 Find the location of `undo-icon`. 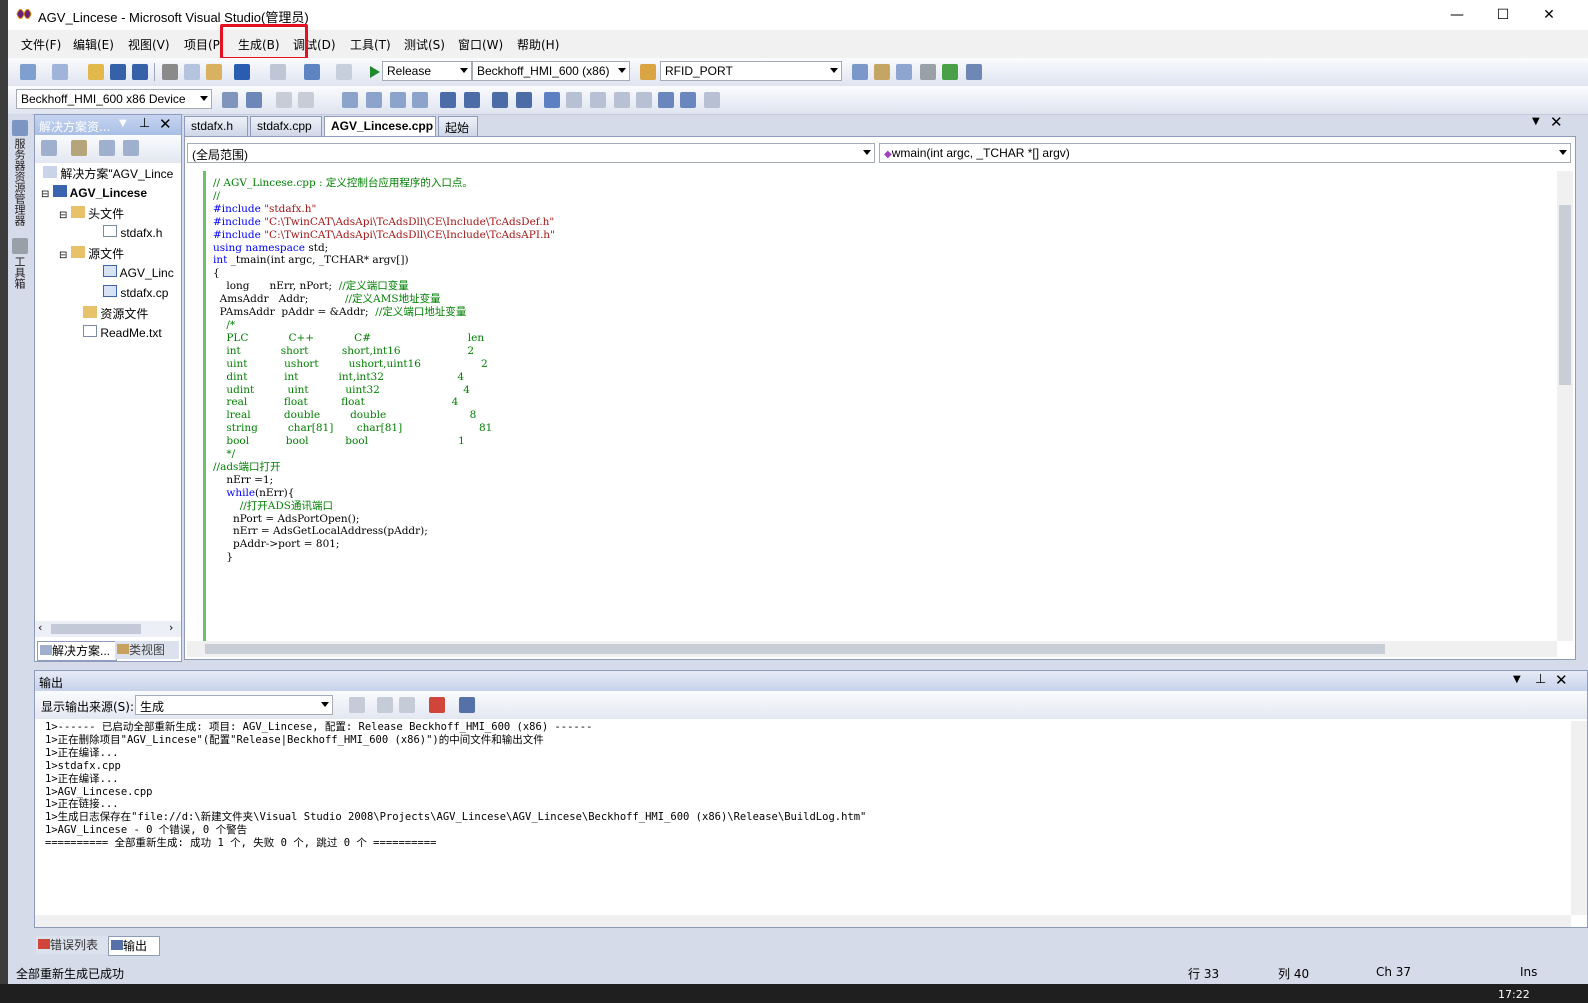

undo-icon is located at coordinates (242, 72).